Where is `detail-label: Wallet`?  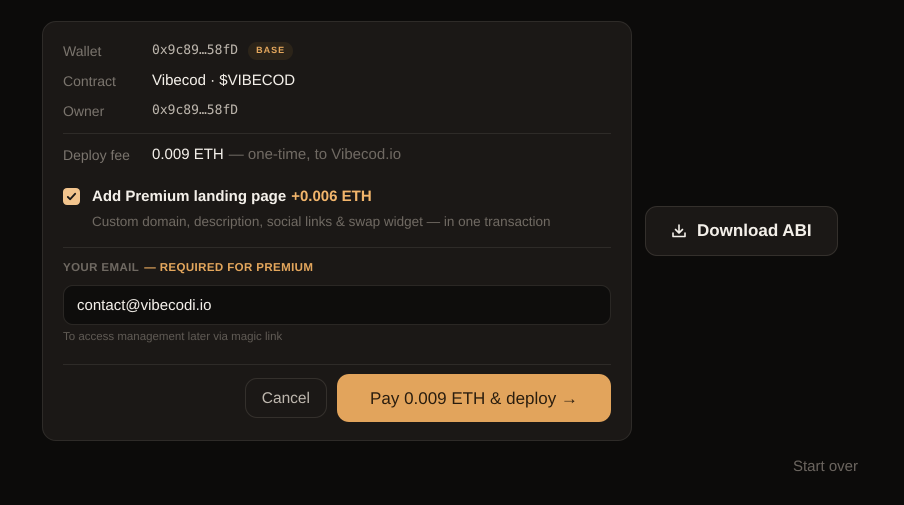 detail-label: Wallet is located at coordinates (82, 51).